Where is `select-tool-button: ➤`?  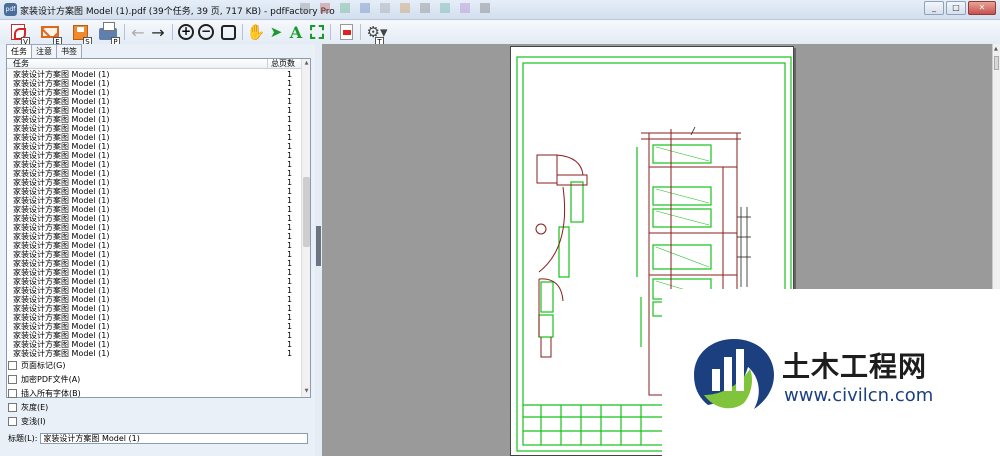
select-tool-button: ➤ is located at coordinates (276, 32).